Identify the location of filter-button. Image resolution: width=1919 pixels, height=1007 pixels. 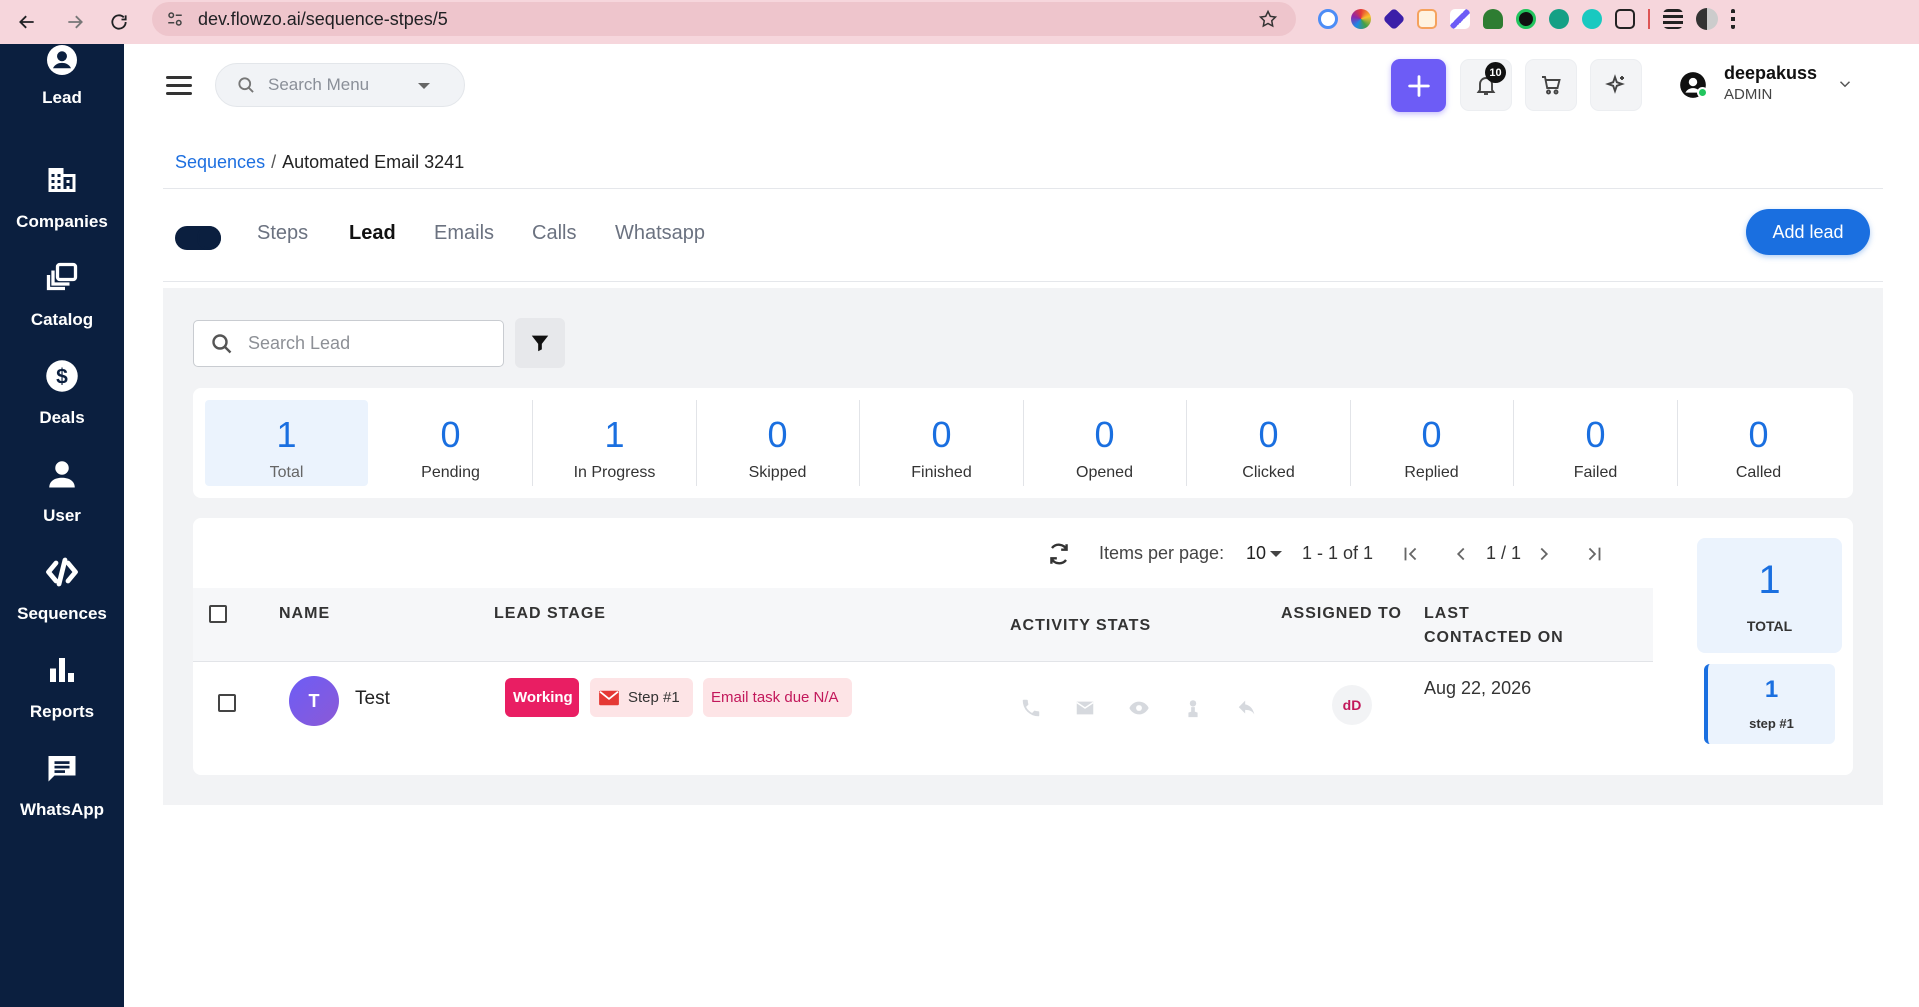
(540, 343).